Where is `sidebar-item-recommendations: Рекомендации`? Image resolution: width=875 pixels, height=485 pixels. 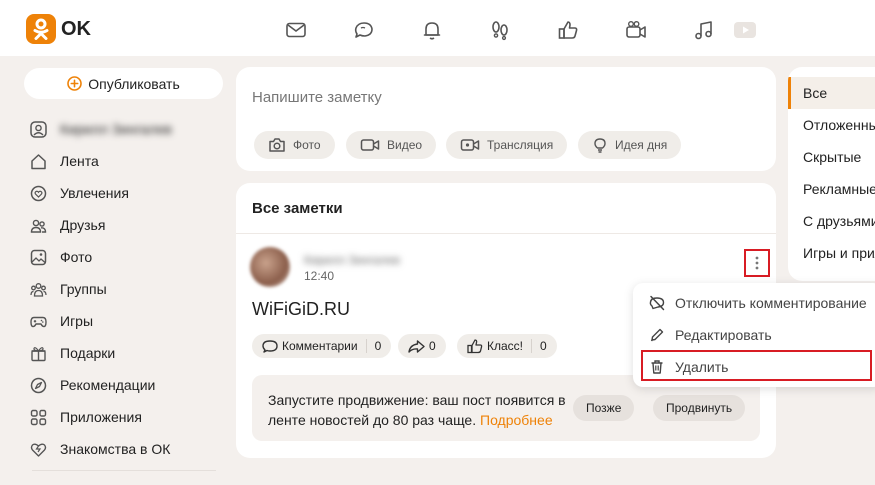
sidebar-item-recommendations: Рекомендации is located at coordinates (101, 385).